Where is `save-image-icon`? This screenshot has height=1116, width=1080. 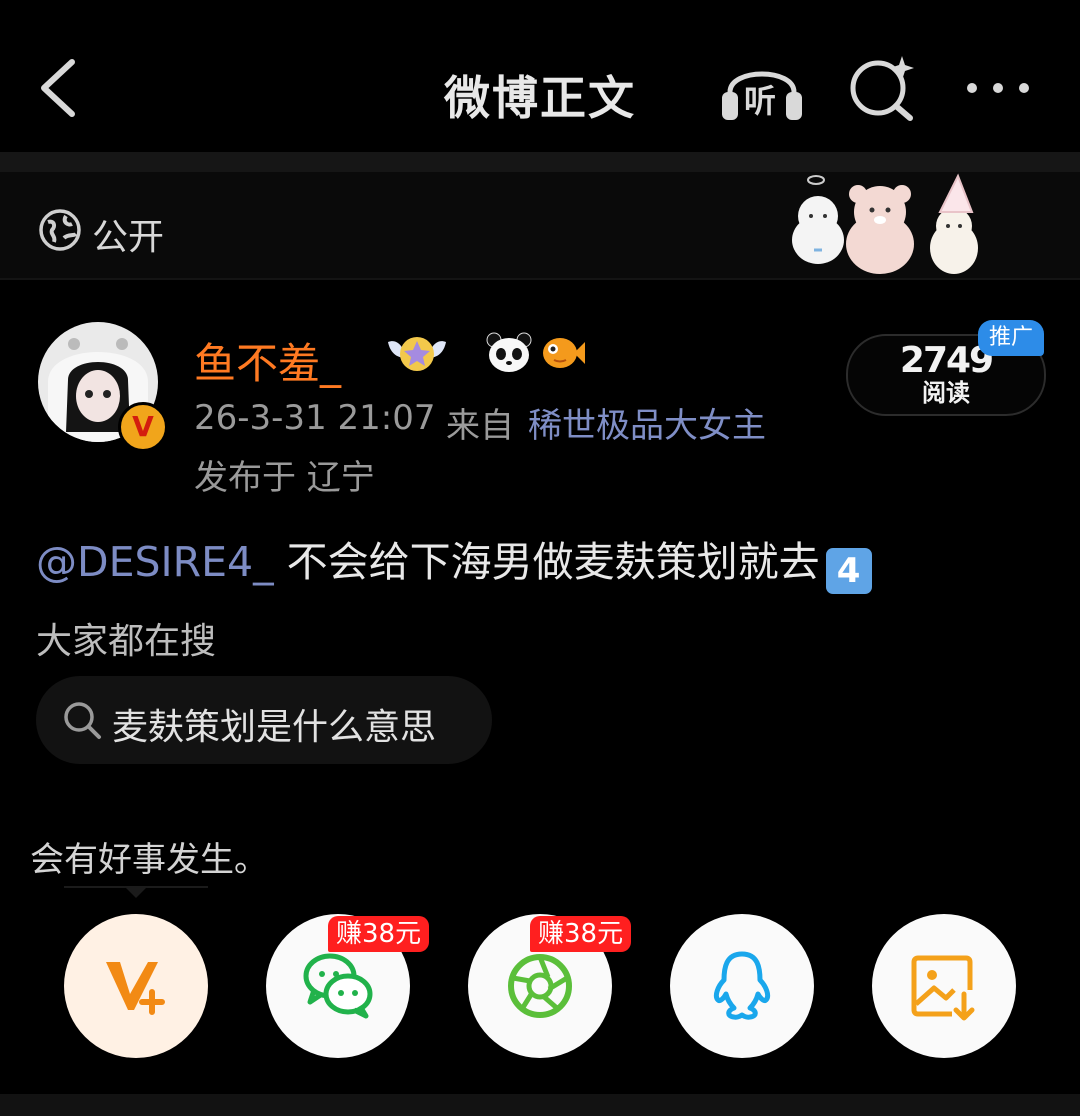 save-image-icon is located at coordinates (943, 988).